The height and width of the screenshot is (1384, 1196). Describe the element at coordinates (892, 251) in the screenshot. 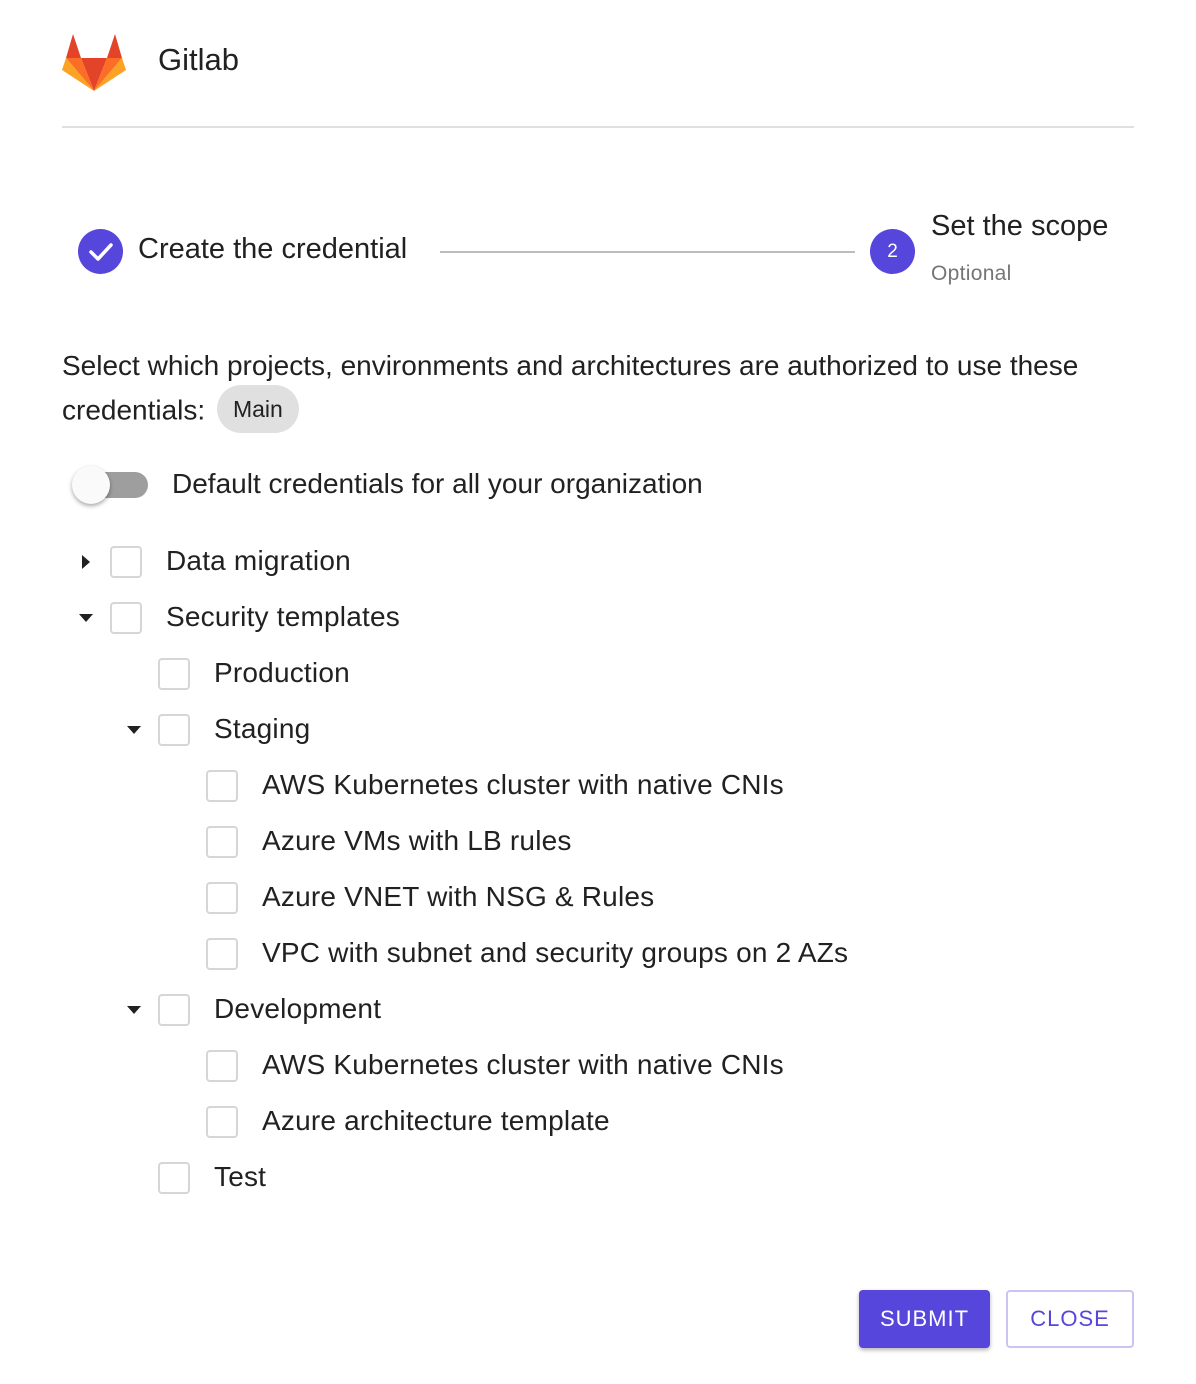

I see `step-2-number: 2` at that location.